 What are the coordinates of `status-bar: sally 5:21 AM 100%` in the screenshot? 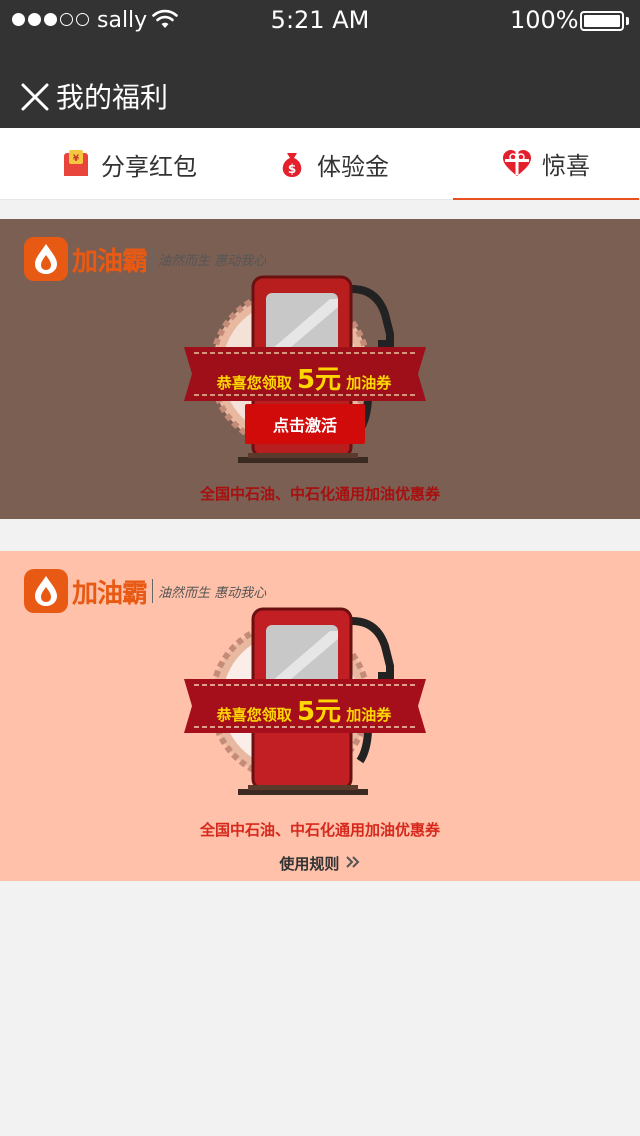 It's located at (320, 20).